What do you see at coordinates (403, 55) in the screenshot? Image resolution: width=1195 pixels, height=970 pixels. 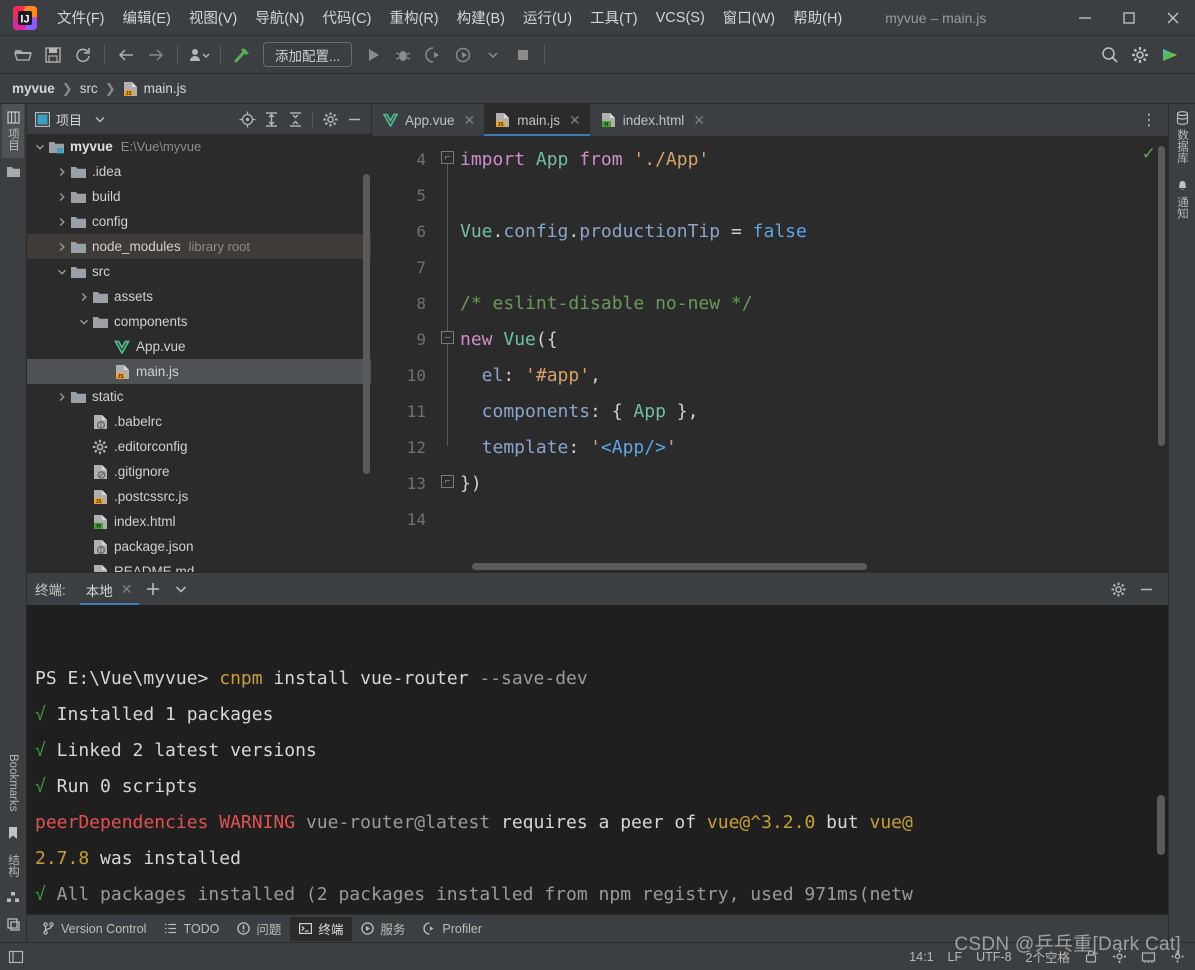 I see `debug-icon` at bounding box center [403, 55].